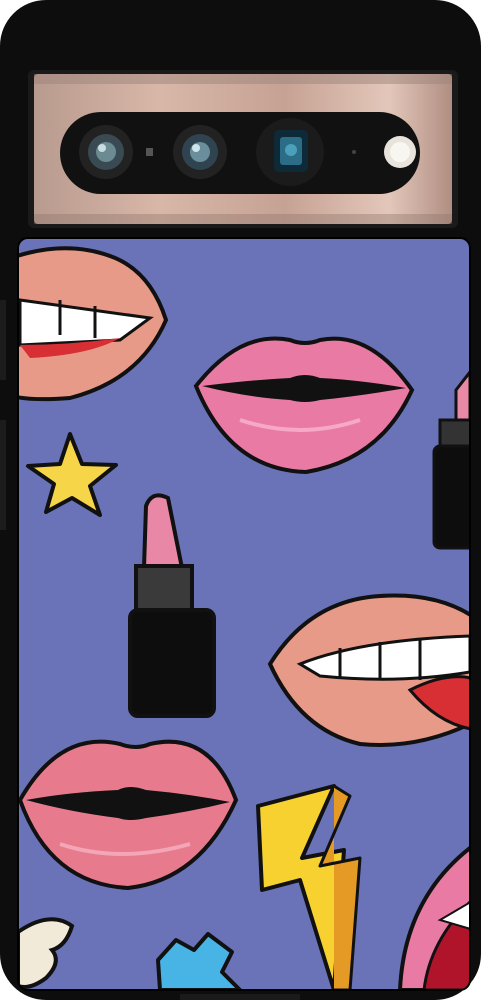 This screenshot has height=1000, width=481. Describe the element at coordinates (106, 152) in the screenshot. I see `camera-lens-icon` at that location.